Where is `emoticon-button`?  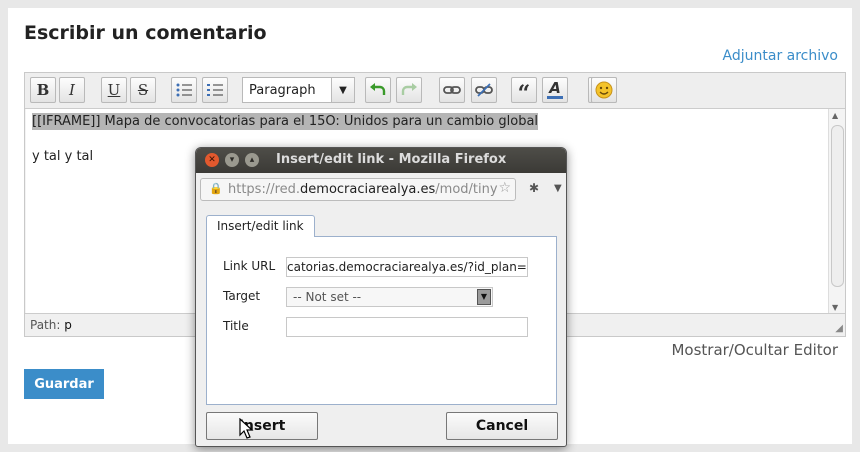 emoticon-button is located at coordinates (604, 90).